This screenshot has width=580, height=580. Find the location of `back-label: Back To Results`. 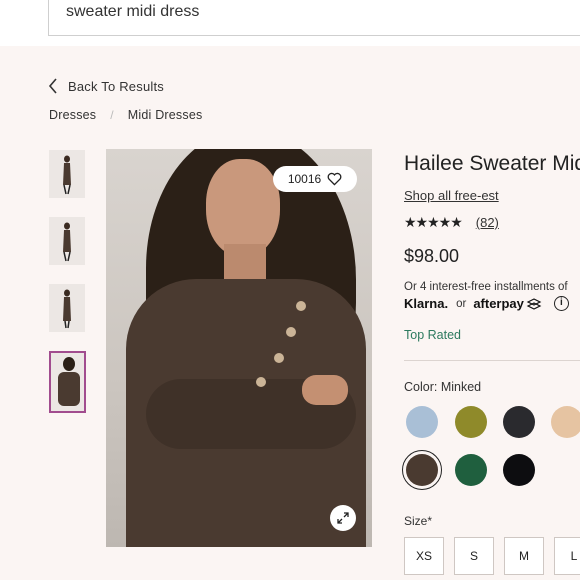

back-label: Back To Results is located at coordinates (116, 86).